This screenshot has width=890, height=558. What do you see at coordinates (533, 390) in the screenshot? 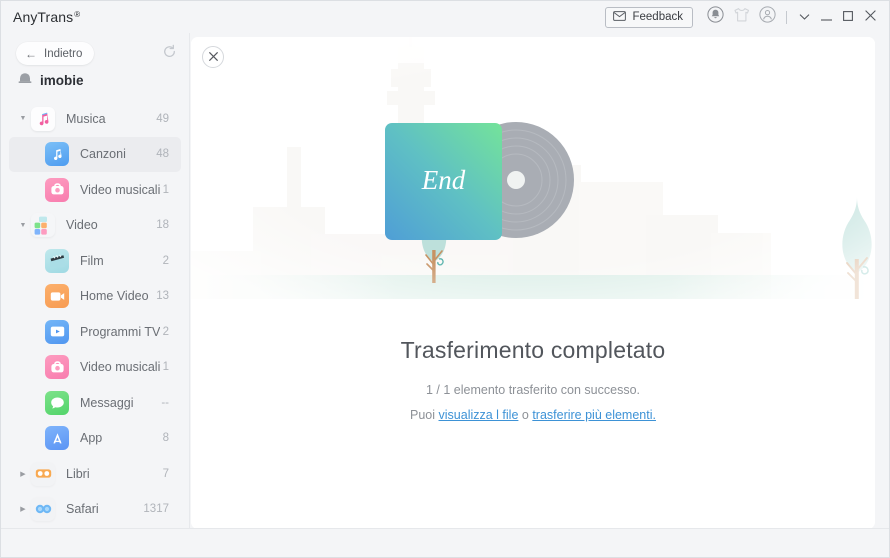
I see `completion-subtitle: 1 / 1 elemento trasferito con successo.` at bounding box center [533, 390].